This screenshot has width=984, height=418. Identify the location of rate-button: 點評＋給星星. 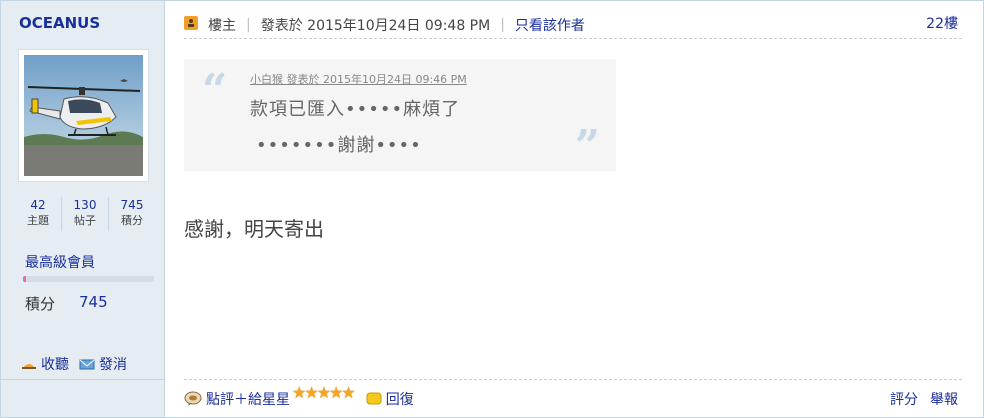
(237, 399).